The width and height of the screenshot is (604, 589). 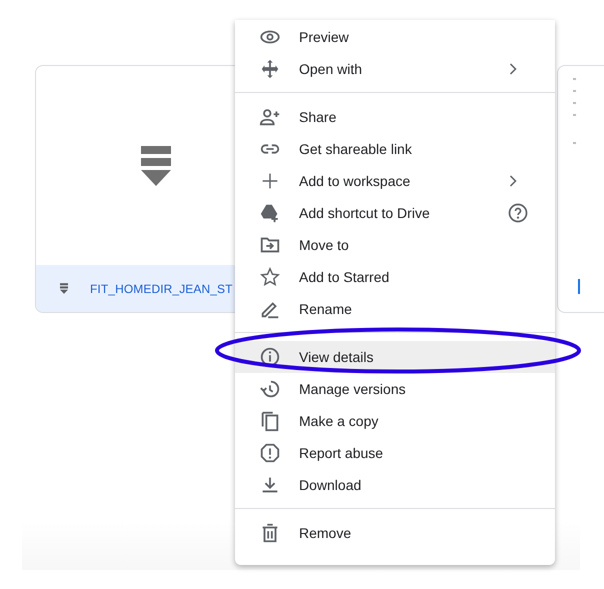 I want to click on star-icon, so click(x=270, y=277).